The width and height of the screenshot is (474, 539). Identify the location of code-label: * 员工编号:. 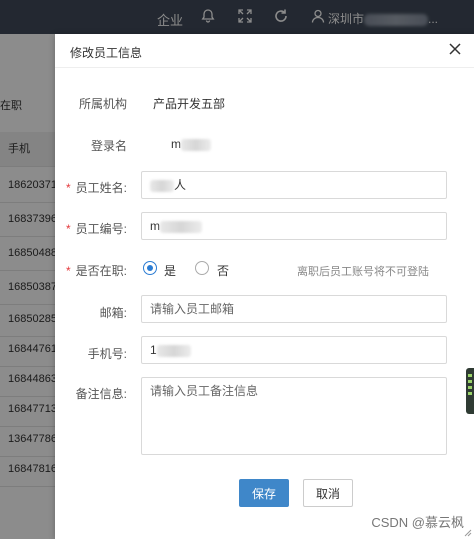
(91, 228).